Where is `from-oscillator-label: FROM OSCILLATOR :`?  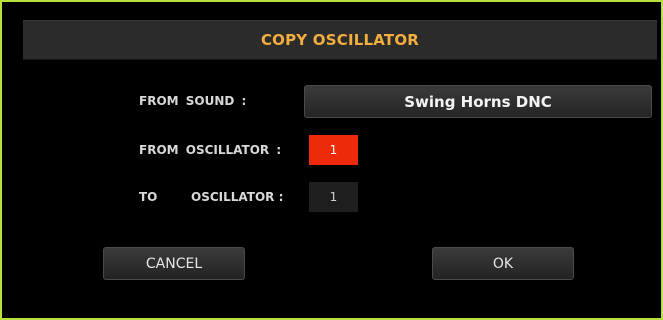 from-oscillator-label: FROM OSCILLATOR : is located at coordinates (210, 150).